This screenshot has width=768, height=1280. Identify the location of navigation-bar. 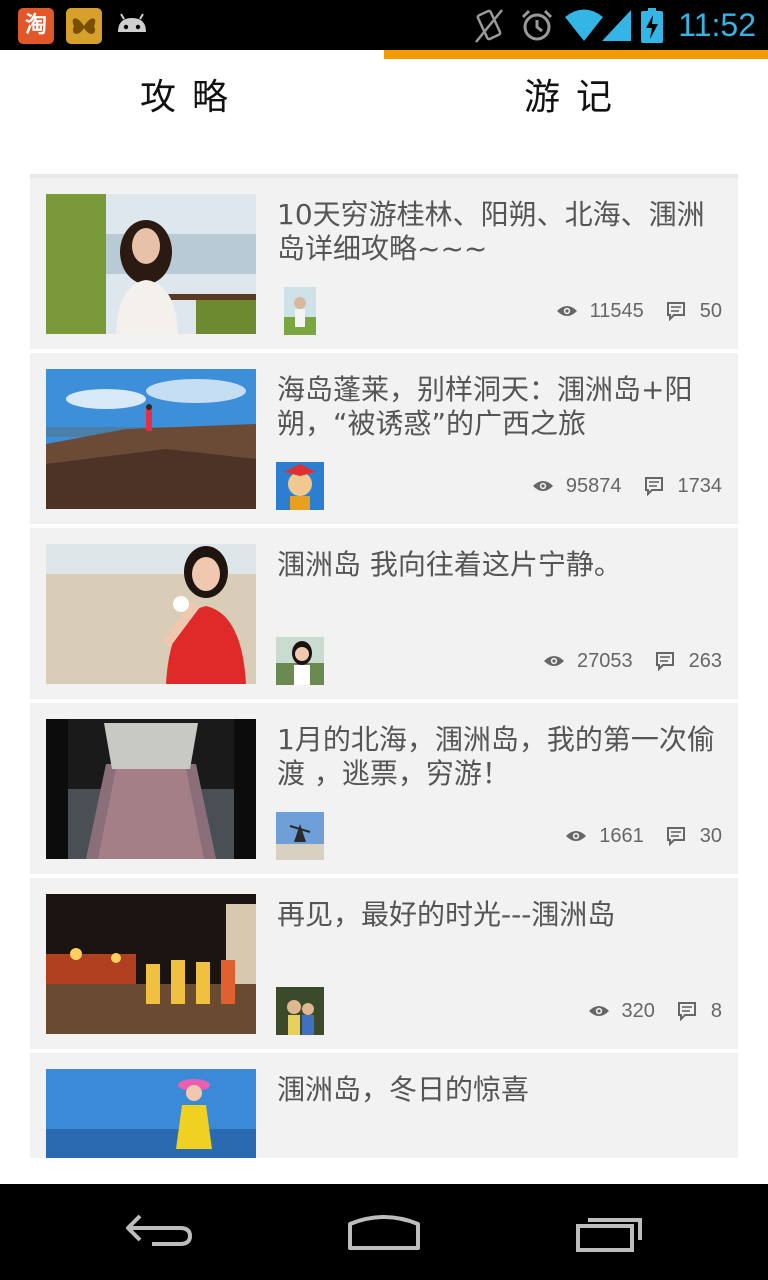
(384, 1232).